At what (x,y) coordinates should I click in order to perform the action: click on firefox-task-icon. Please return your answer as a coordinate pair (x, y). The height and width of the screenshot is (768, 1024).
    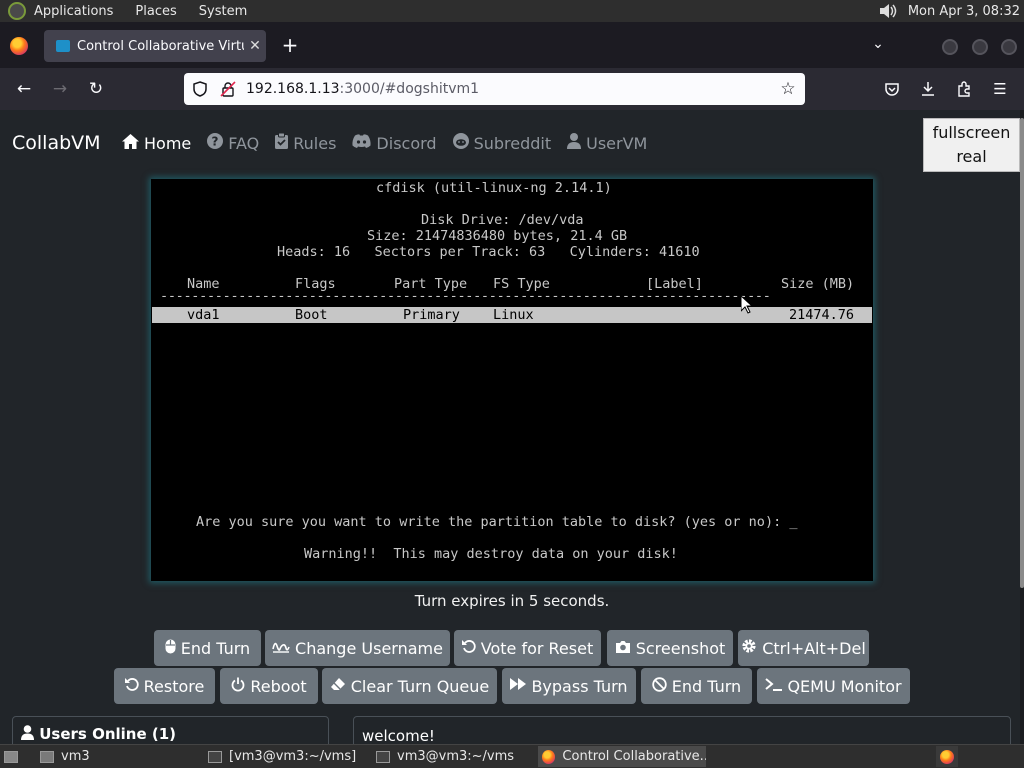
    Looking at the image, I should click on (549, 756).